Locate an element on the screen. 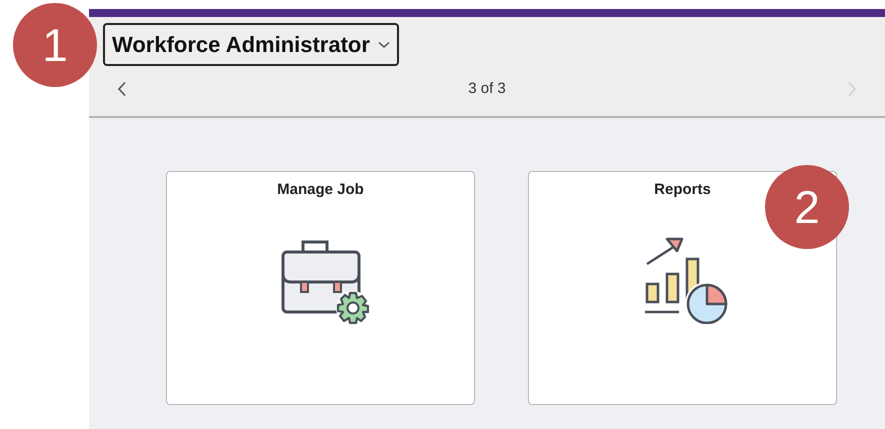 Image resolution: width=885 pixels, height=429 pixels. title-dropdown: Workforce Administrator is located at coordinates (251, 44).